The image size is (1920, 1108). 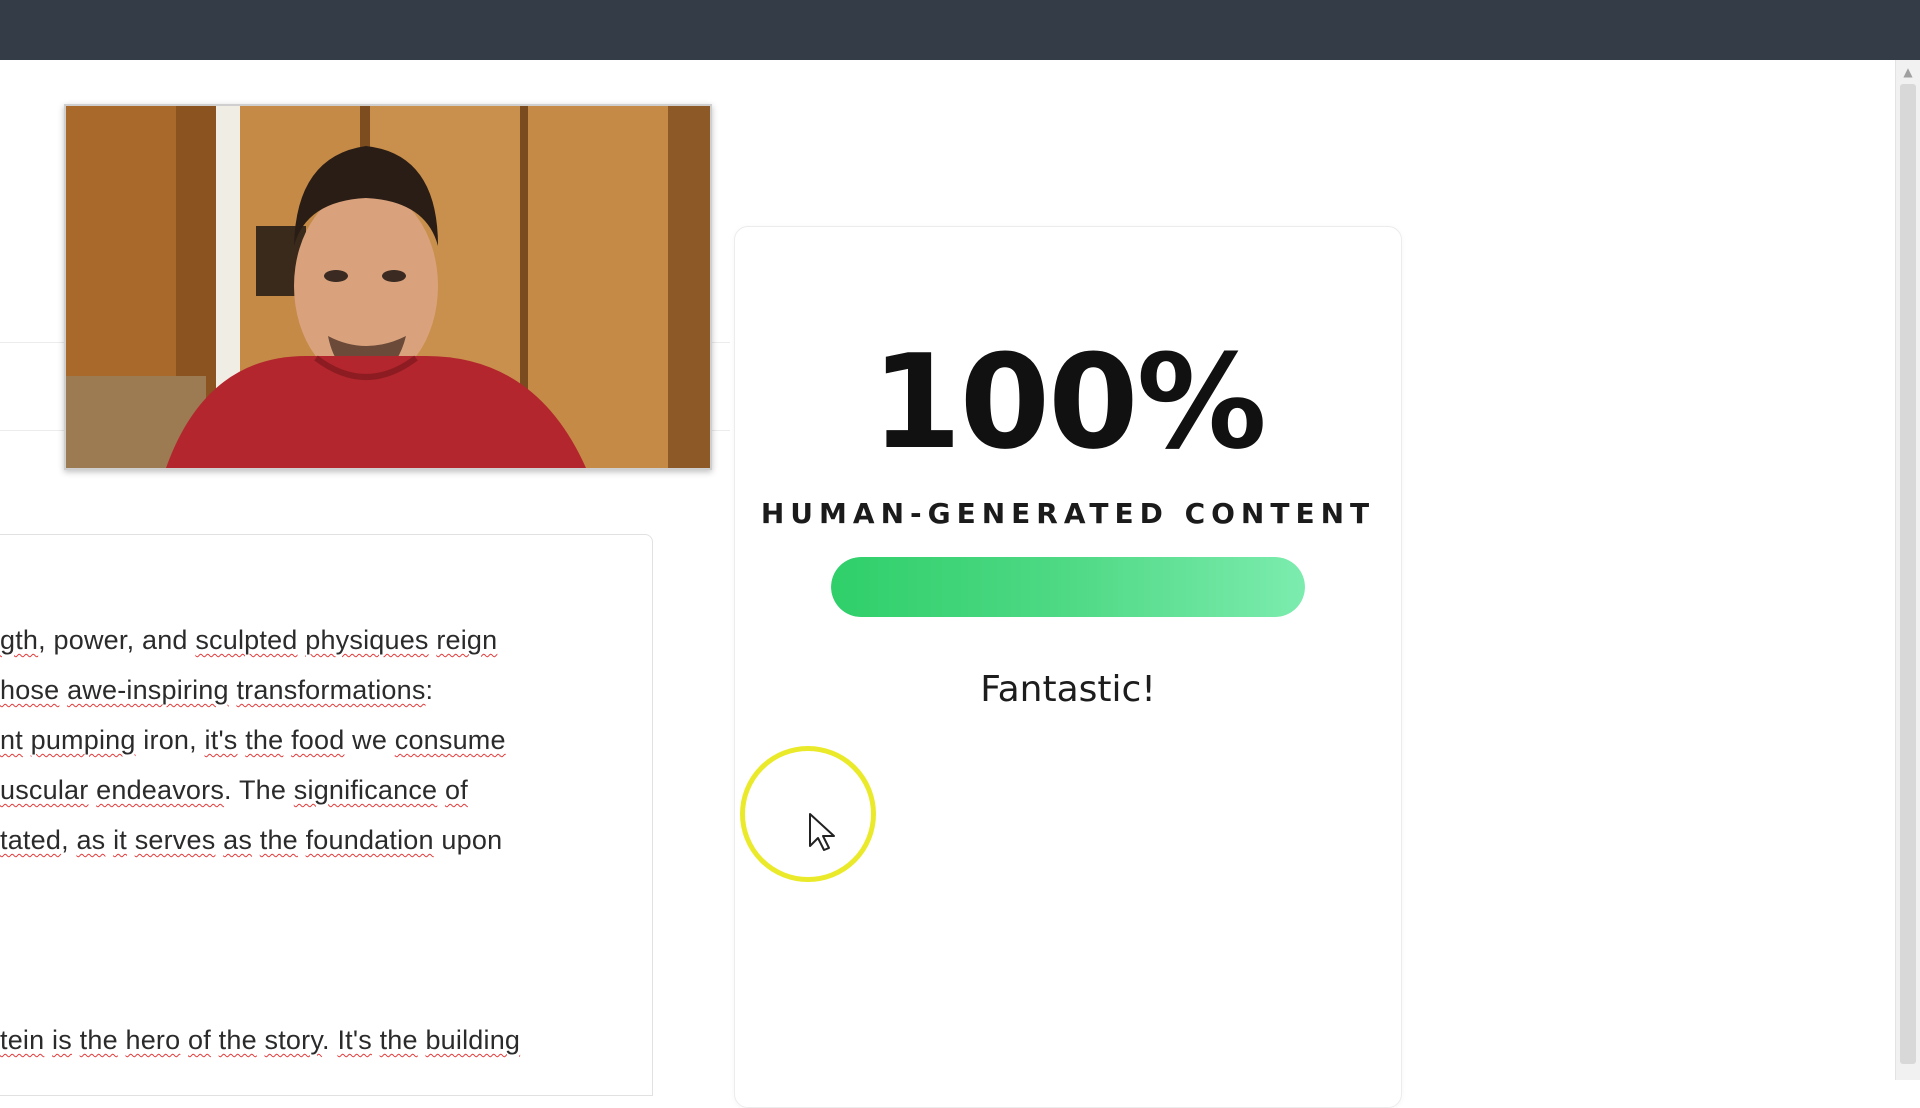 I want to click on verdict-text: Fantastic!, so click(x=1068, y=689).